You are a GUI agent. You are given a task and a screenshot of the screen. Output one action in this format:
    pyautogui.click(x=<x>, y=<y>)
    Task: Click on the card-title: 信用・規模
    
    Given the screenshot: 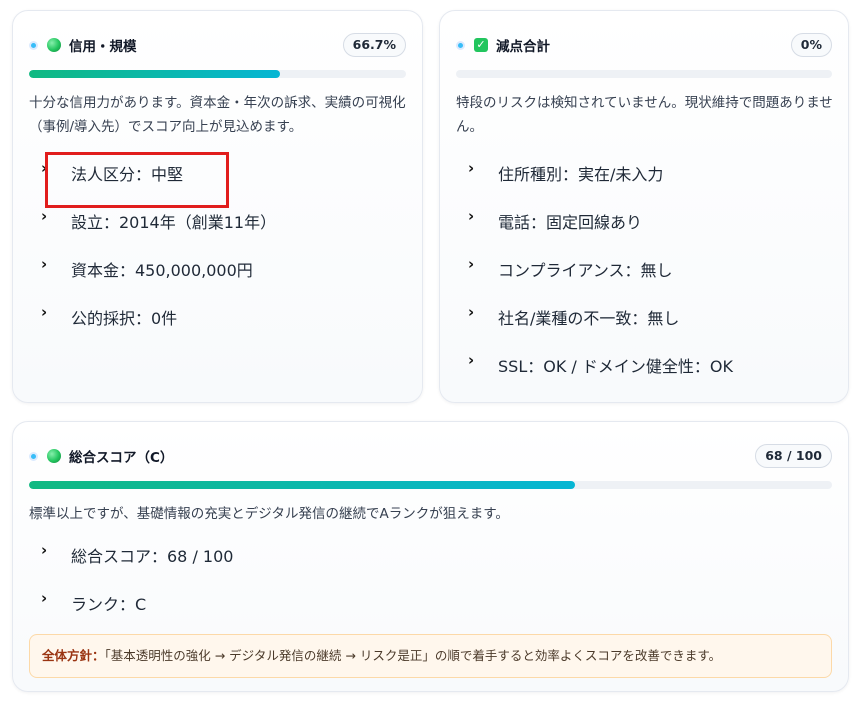 What is the action you would take?
    pyautogui.click(x=103, y=47)
    